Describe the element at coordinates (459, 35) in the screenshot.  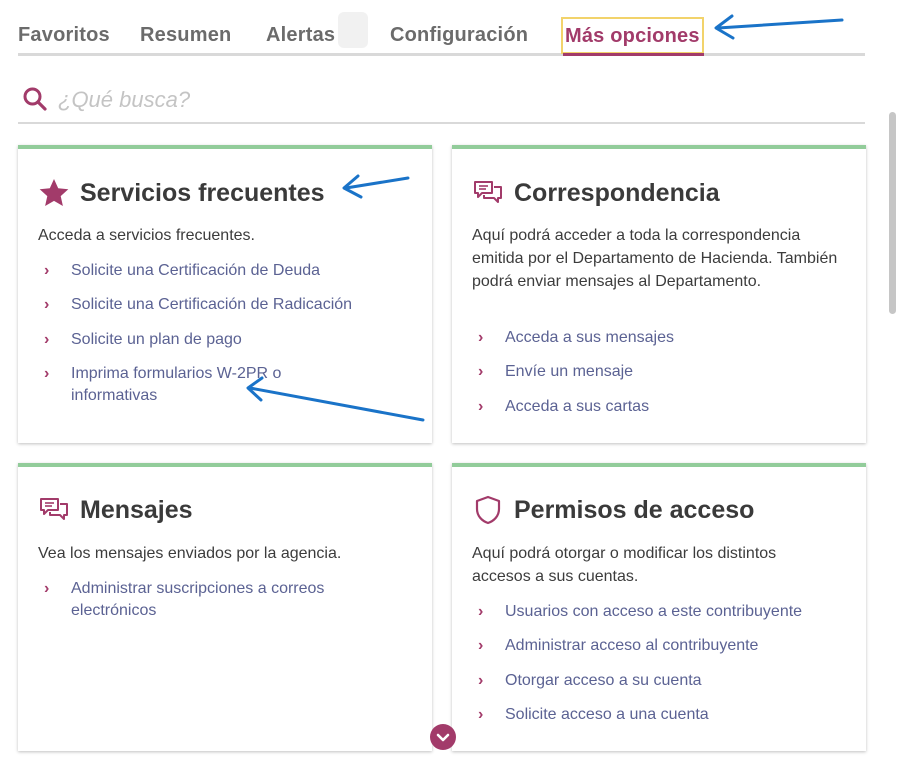
I see `tab-configuracion: Configuración` at that location.